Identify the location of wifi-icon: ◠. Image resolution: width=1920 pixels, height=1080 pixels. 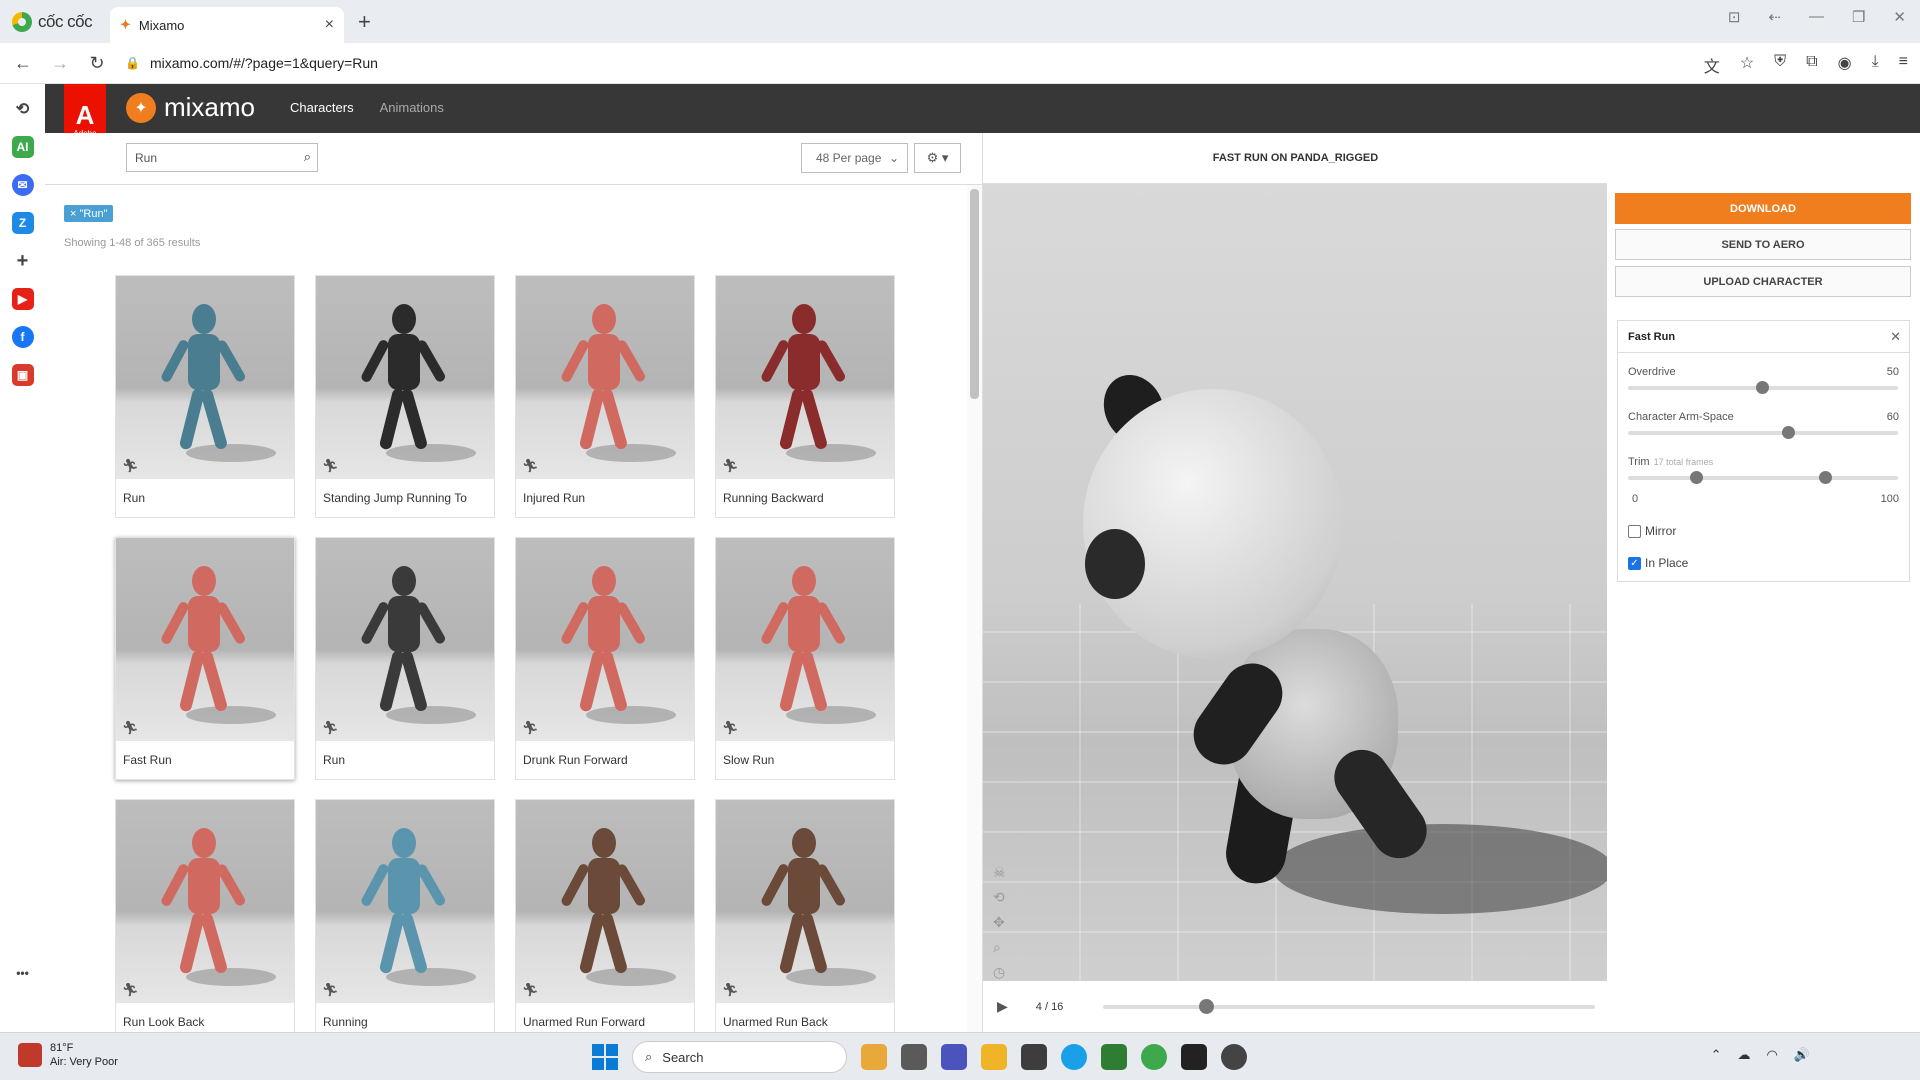
(1771, 1055).